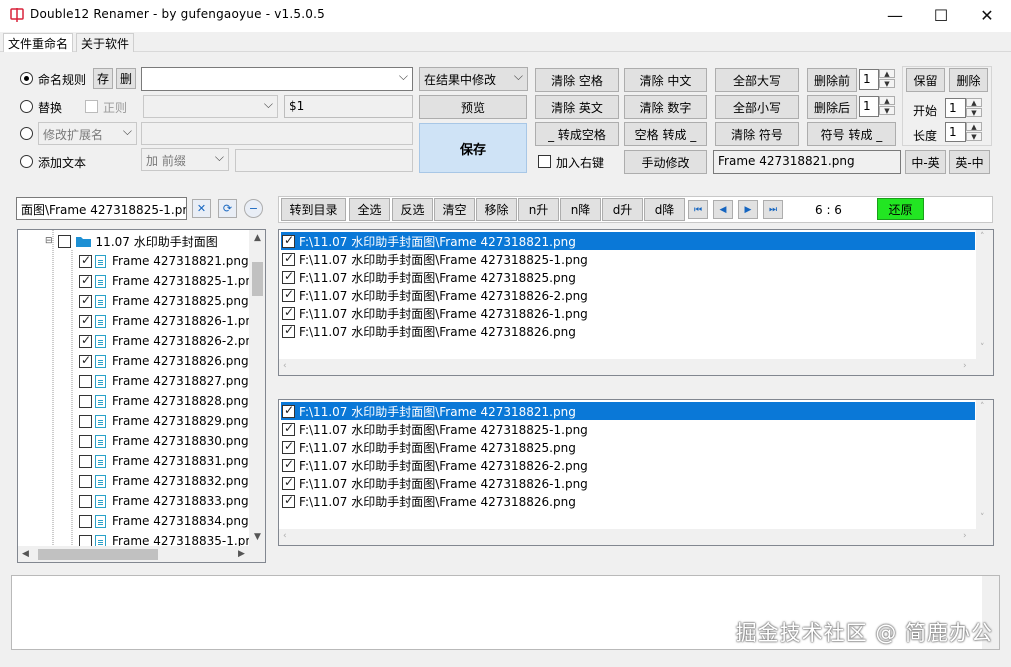 The height and width of the screenshot is (667, 1011). Describe the element at coordinates (628, 501) in the screenshot. I see `result-list-row: F:\11.07 水印助手封面图\Frame 427318826.png` at that location.